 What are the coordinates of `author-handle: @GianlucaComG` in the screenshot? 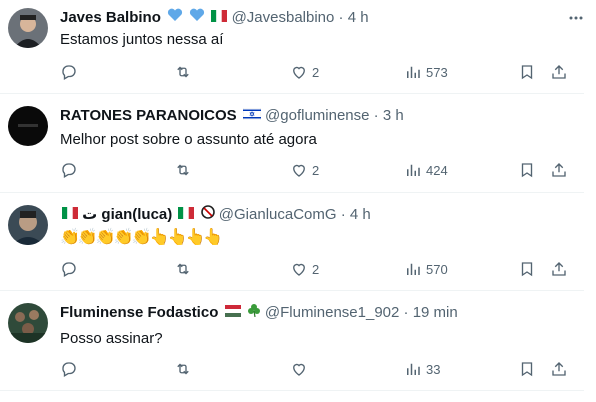 It's located at (278, 214).